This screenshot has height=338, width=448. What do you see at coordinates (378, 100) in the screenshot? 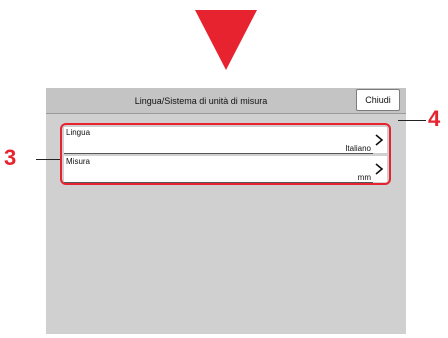
I see `close-button: Chiudi` at bounding box center [378, 100].